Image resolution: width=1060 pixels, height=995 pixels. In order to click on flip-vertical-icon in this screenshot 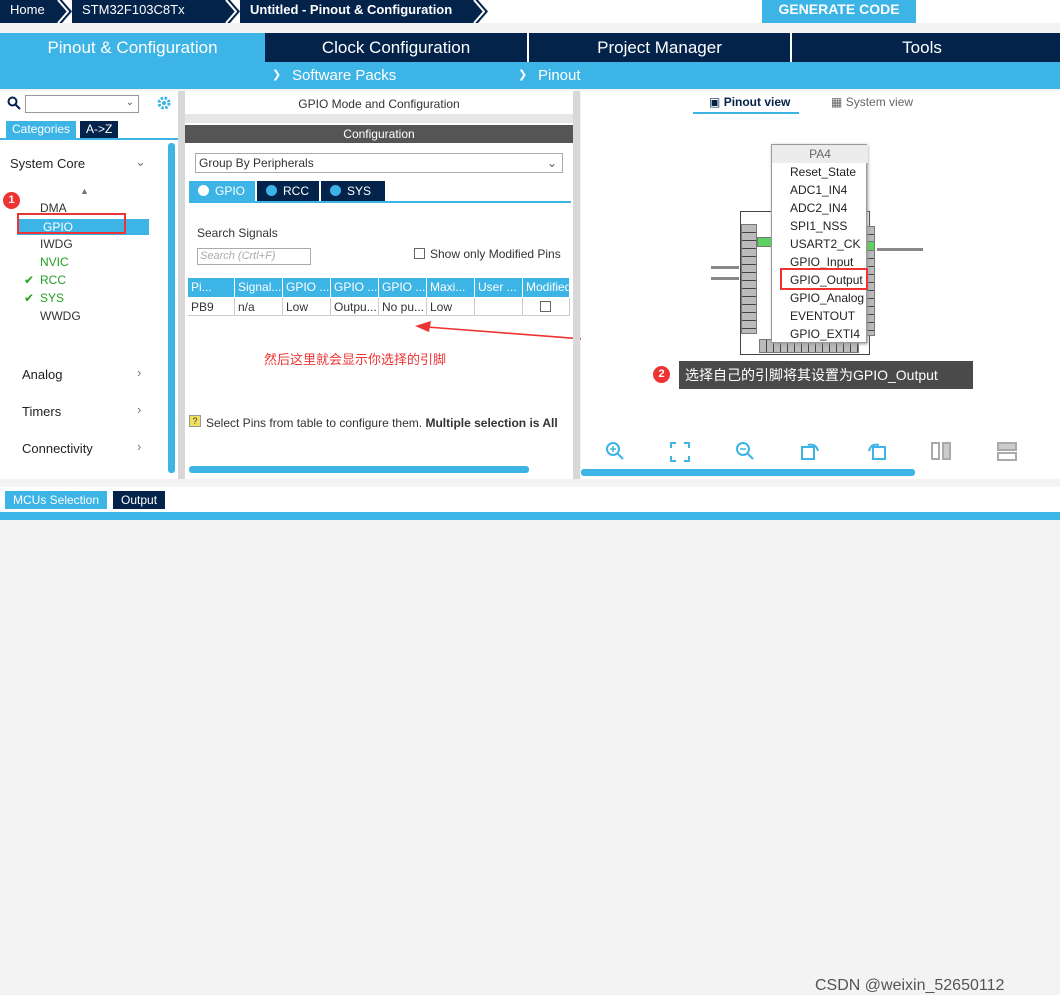, I will do `click(941, 451)`.